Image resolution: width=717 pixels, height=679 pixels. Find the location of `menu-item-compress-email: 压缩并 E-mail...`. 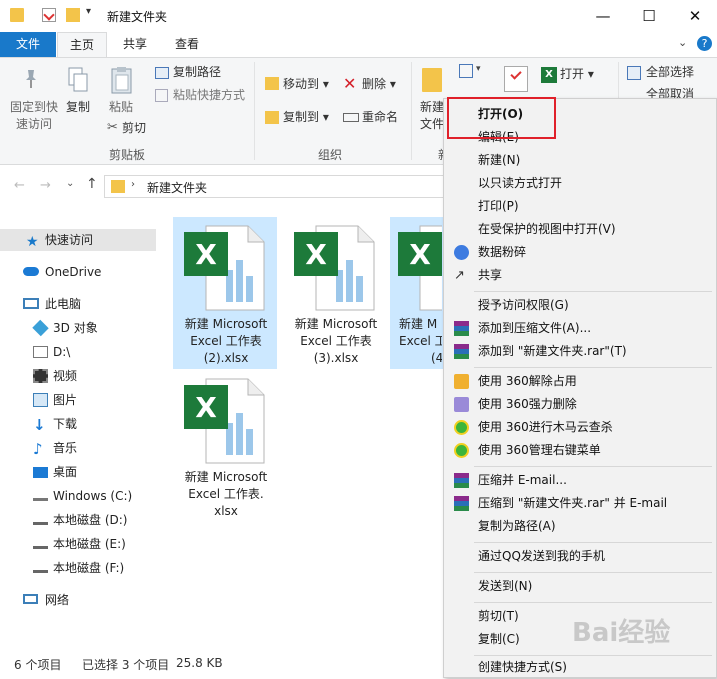

menu-item-compress-email: 压缩并 E-mail... is located at coordinates (580, 480).